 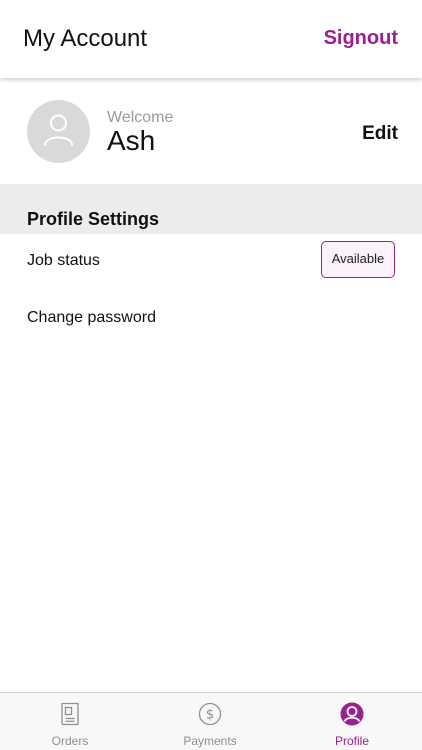 What do you see at coordinates (211, 209) in the screenshot?
I see `profile-settings-header: Profile Settings` at bounding box center [211, 209].